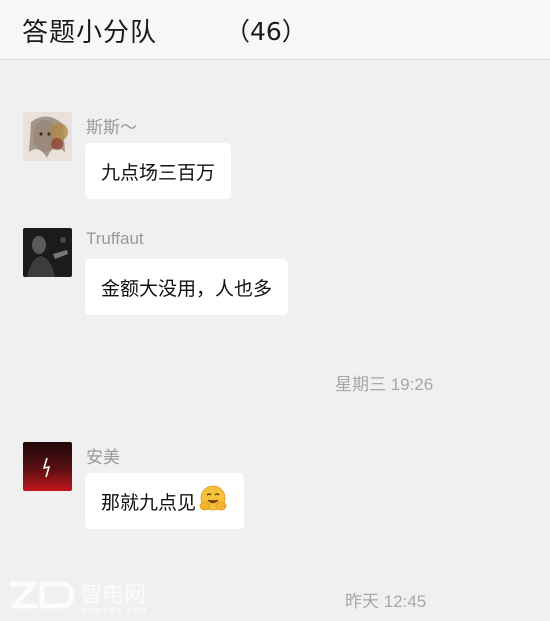  I want to click on sender-name: 斯斯～, so click(111, 127).